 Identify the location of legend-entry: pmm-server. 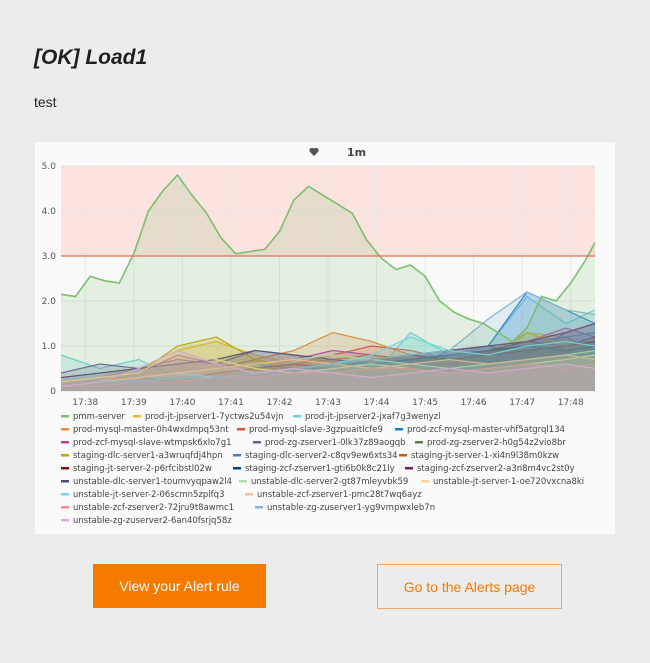
(99, 417).